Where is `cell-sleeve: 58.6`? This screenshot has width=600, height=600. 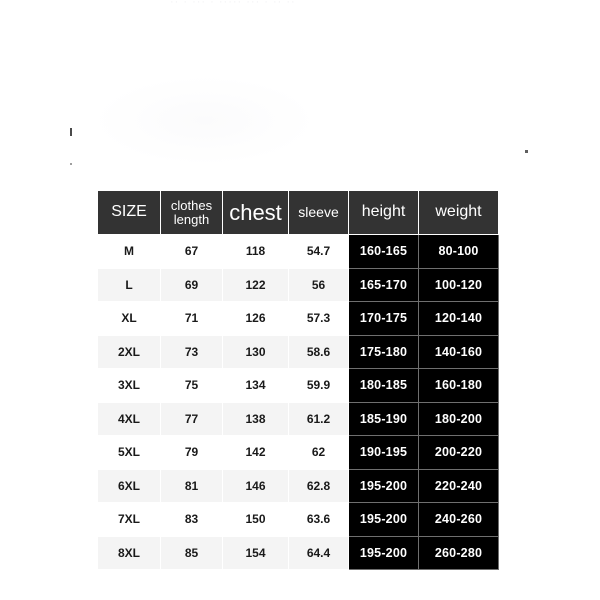
cell-sleeve: 58.6 is located at coordinates (318, 351).